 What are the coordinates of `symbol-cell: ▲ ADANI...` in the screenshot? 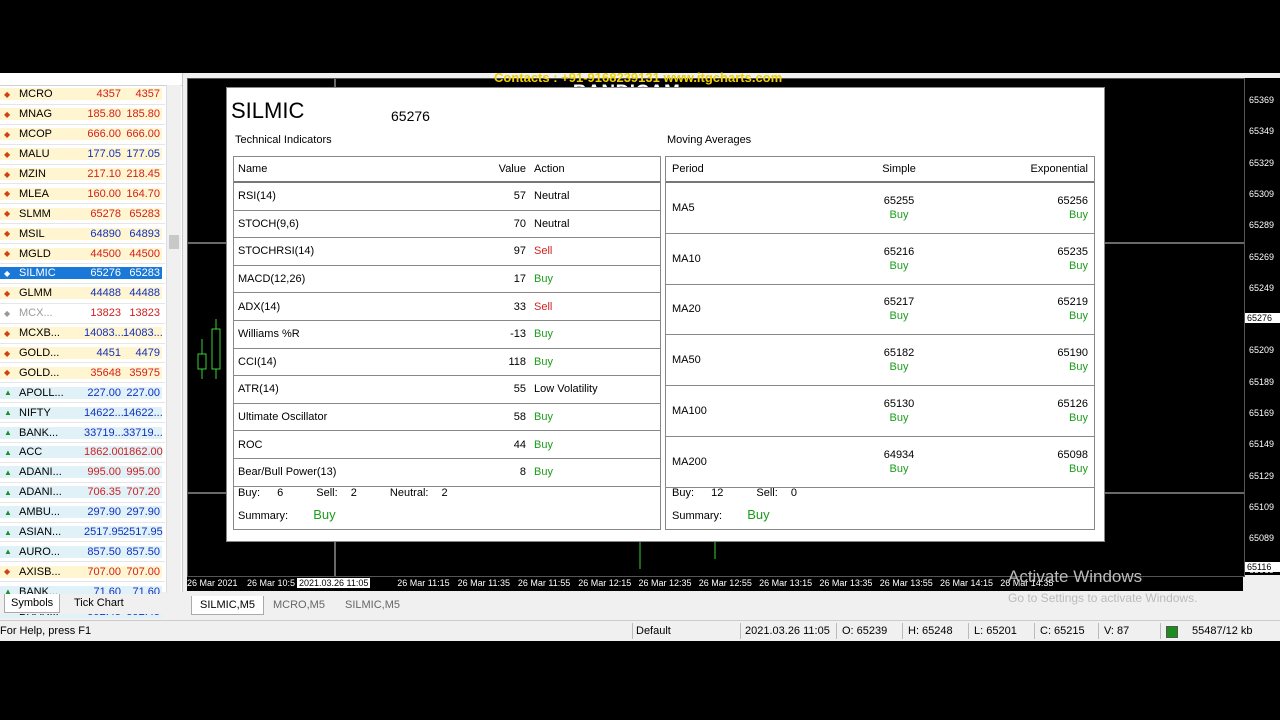 It's located at (42, 472).